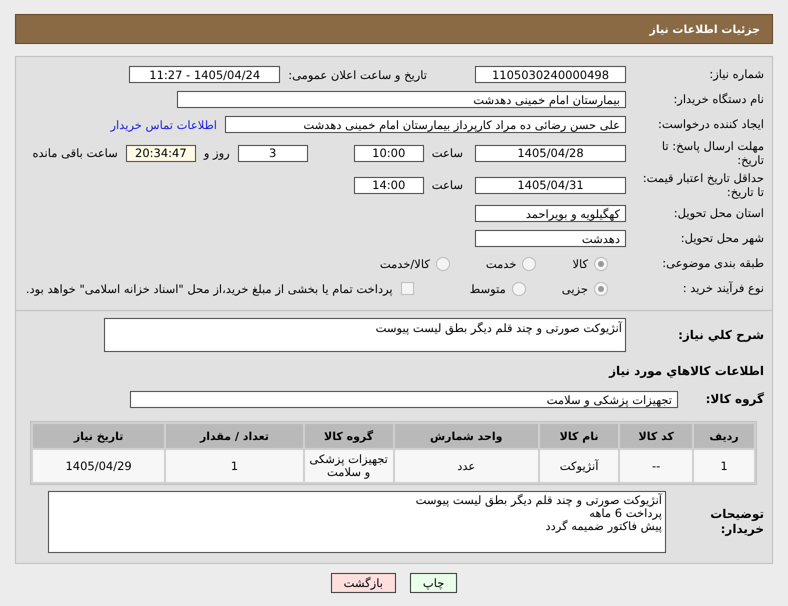 The height and width of the screenshot is (606, 788). Describe the element at coordinates (656, 466) in the screenshot. I see `table-cell: --` at that location.